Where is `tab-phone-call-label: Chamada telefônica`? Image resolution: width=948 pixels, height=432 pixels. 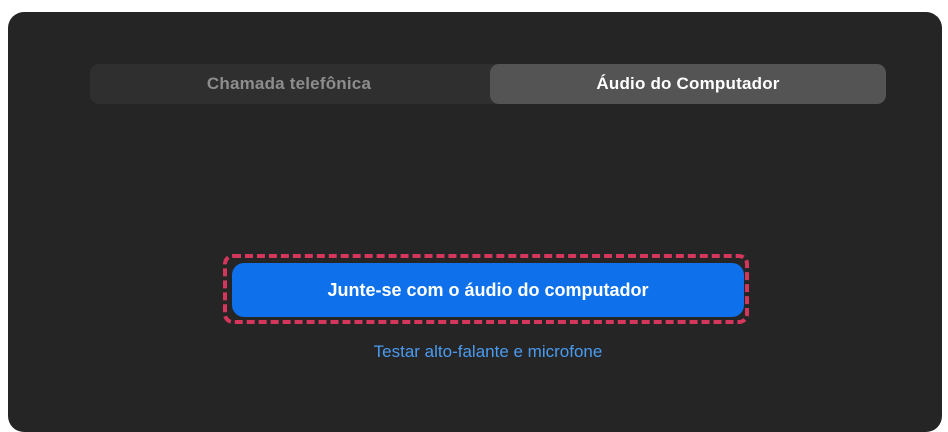
tab-phone-call-label: Chamada telefônica is located at coordinates (289, 83).